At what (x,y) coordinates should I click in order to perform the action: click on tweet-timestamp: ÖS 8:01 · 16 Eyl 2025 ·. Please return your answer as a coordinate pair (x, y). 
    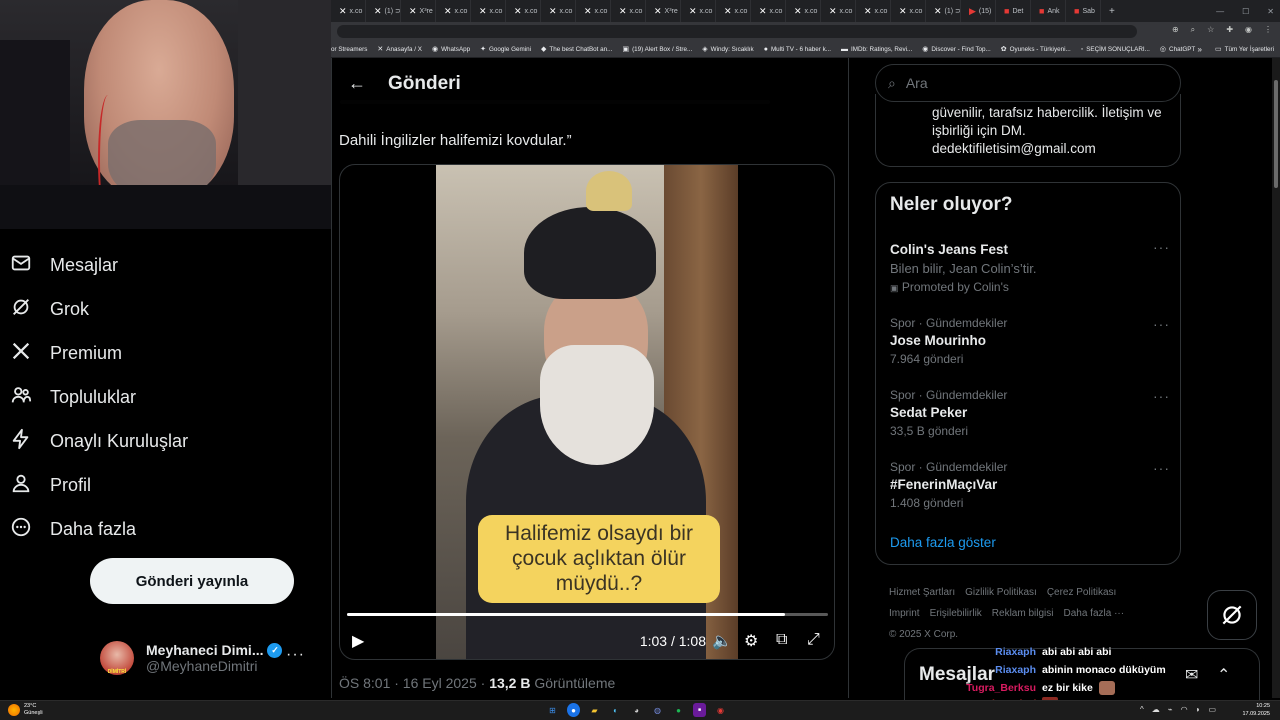
    Looking at the image, I should click on (412, 683).